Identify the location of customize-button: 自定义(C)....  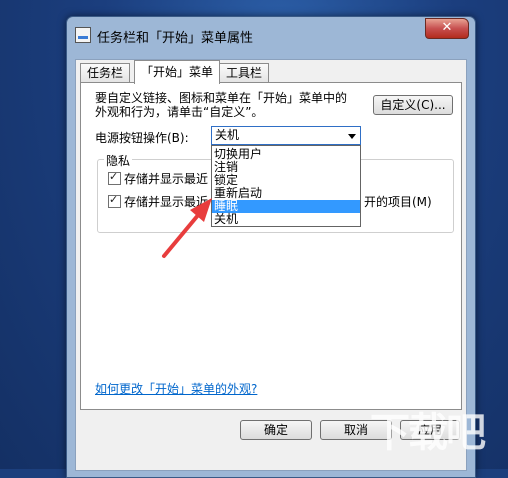
(413, 105).